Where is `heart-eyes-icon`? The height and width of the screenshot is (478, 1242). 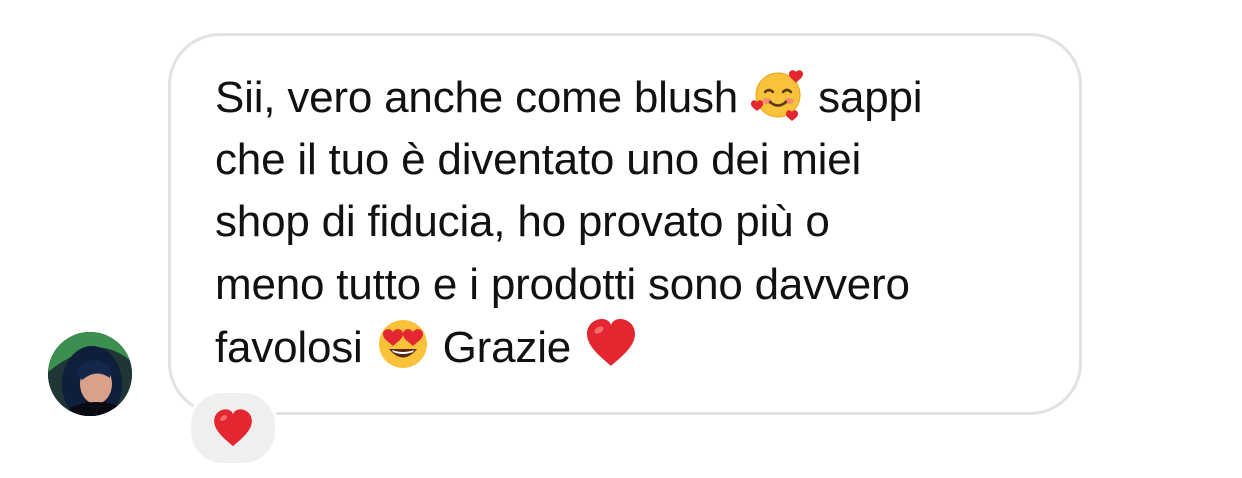 heart-eyes-icon is located at coordinates (403, 344).